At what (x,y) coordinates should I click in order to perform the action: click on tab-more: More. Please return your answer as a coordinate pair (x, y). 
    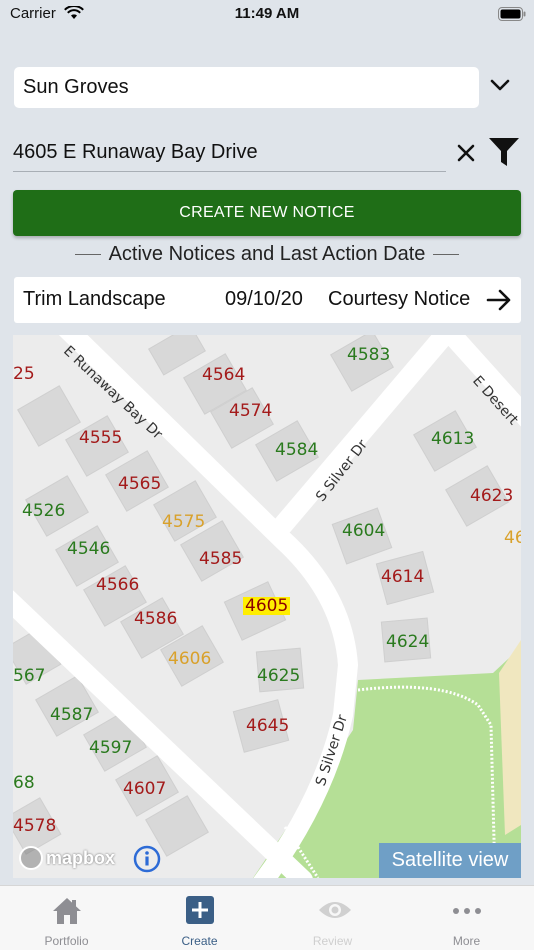
    Looking at the image, I should click on (466, 918).